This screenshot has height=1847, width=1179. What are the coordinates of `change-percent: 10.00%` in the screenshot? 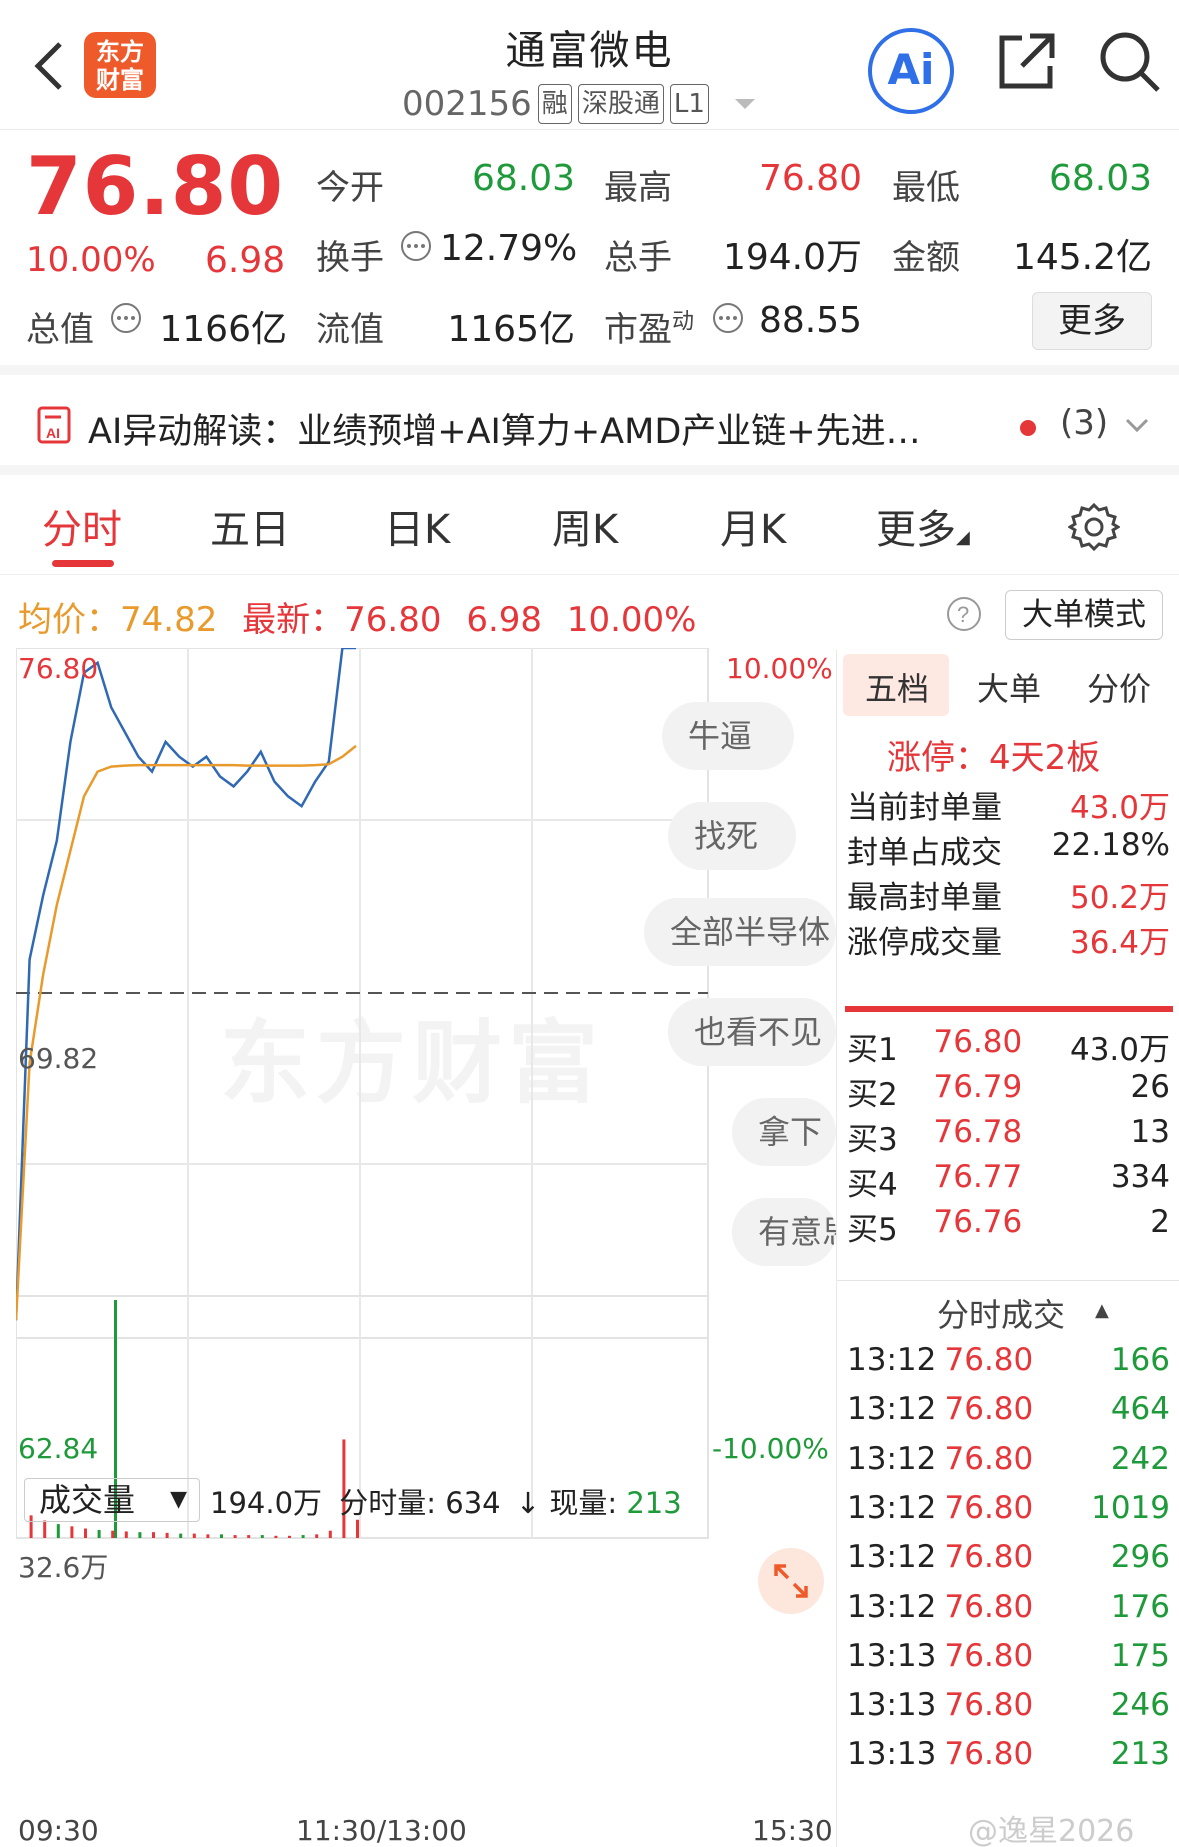 It's located at (91, 260).